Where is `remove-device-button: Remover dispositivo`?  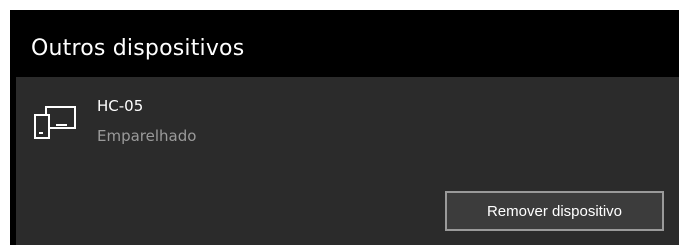
remove-device-button: Remover dispositivo is located at coordinates (554, 211).